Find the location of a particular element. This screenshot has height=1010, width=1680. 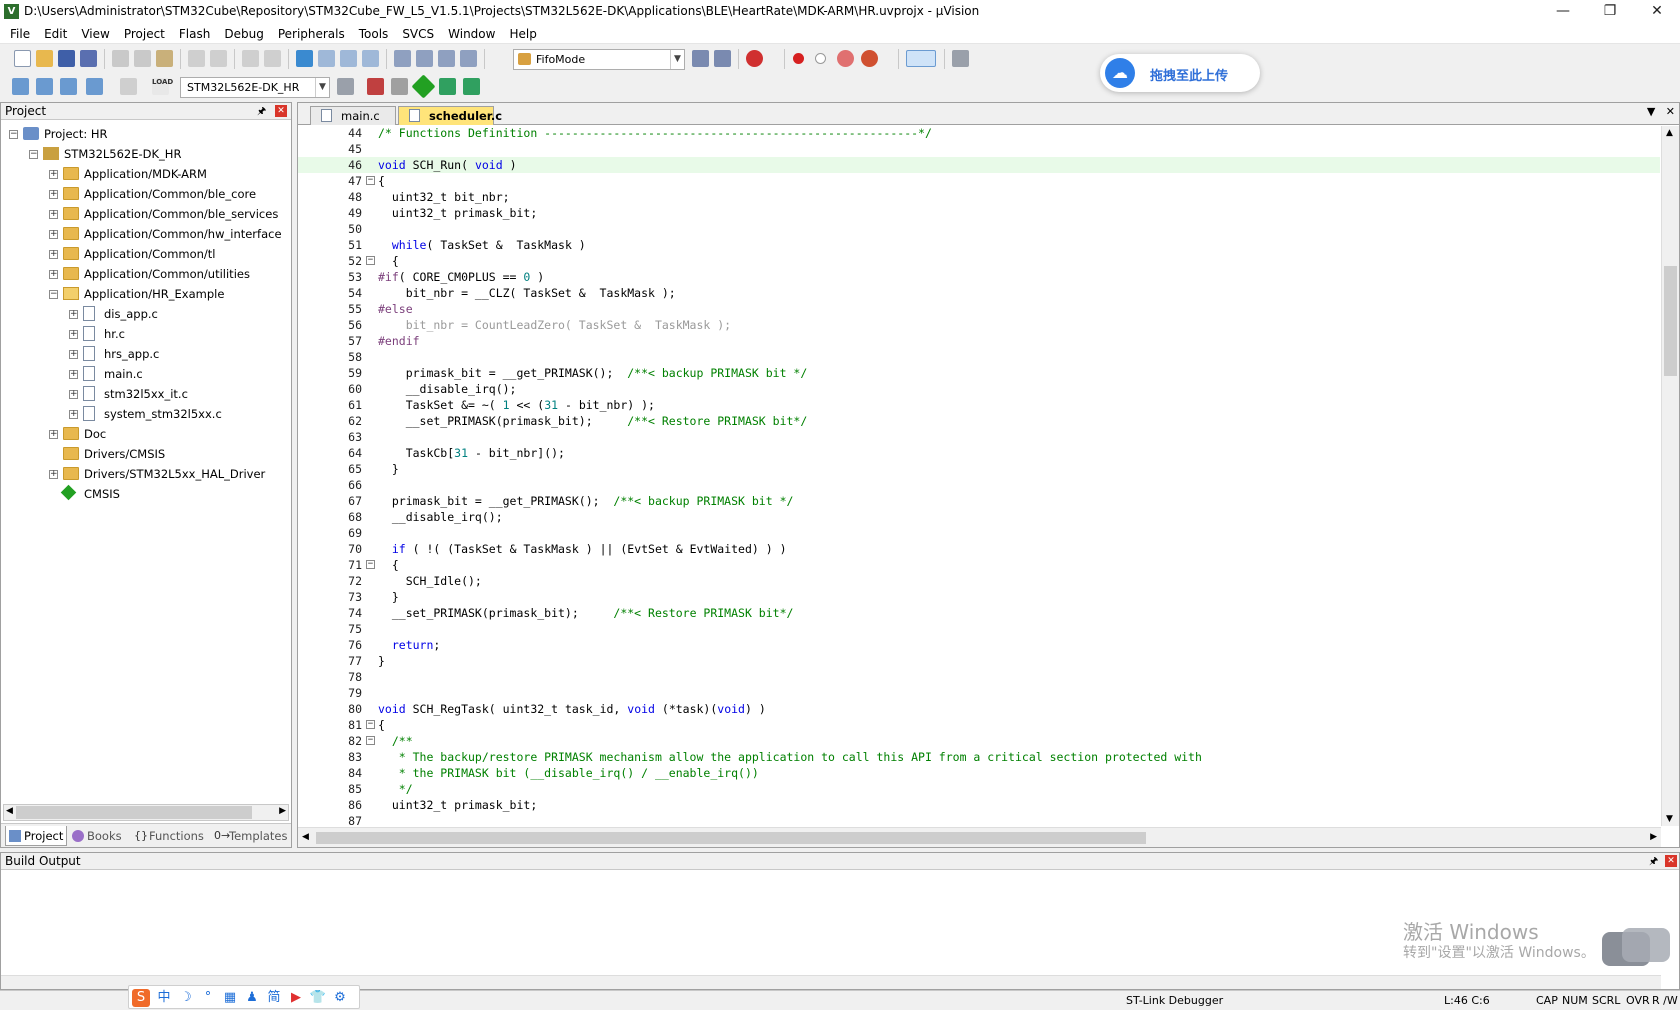

target-combo: STM32L562E-DK_HR ▼ is located at coordinates (255, 87).